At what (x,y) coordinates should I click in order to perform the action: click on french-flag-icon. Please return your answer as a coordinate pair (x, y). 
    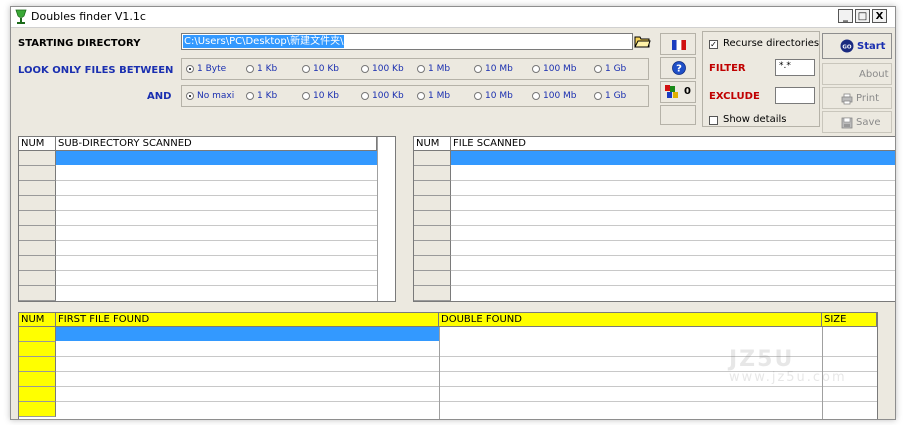
    Looking at the image, I should click on (679, 45).